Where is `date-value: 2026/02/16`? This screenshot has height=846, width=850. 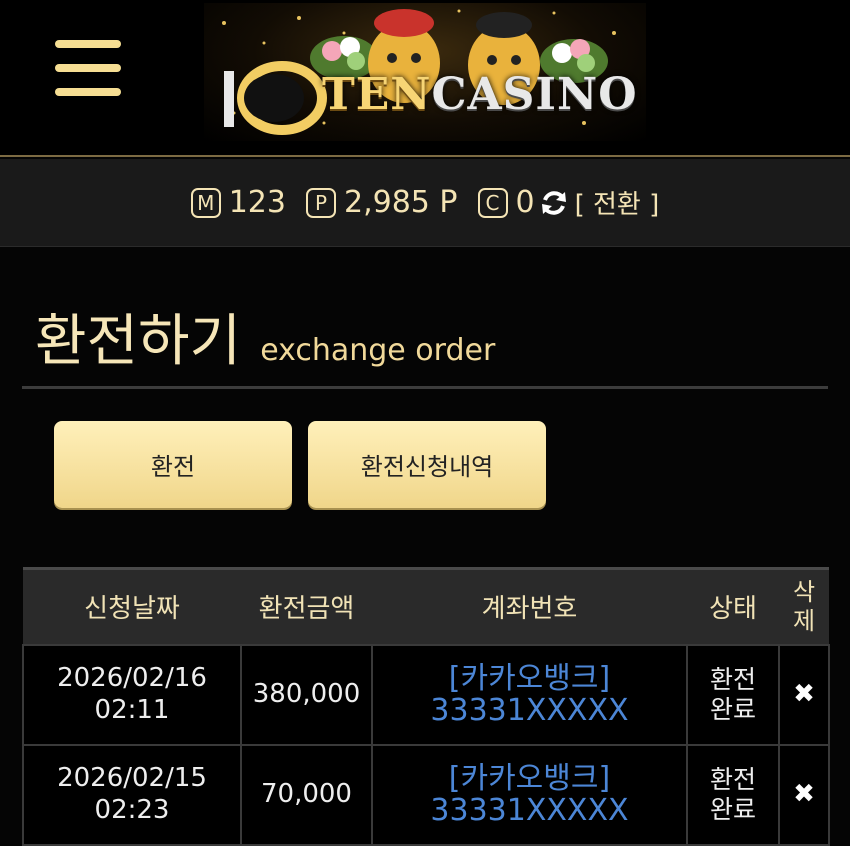 date-value: 2026/02/16 is located at coordinates (132, 678).